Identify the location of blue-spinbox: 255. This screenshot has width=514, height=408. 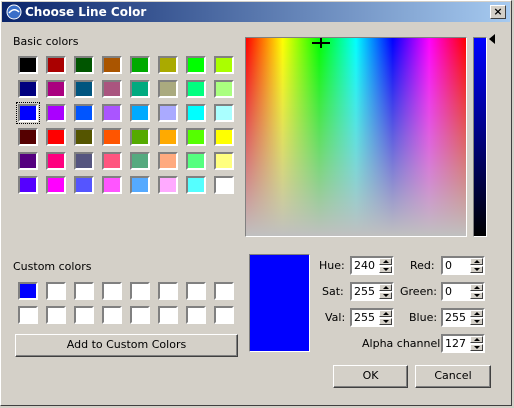
(463, 317).